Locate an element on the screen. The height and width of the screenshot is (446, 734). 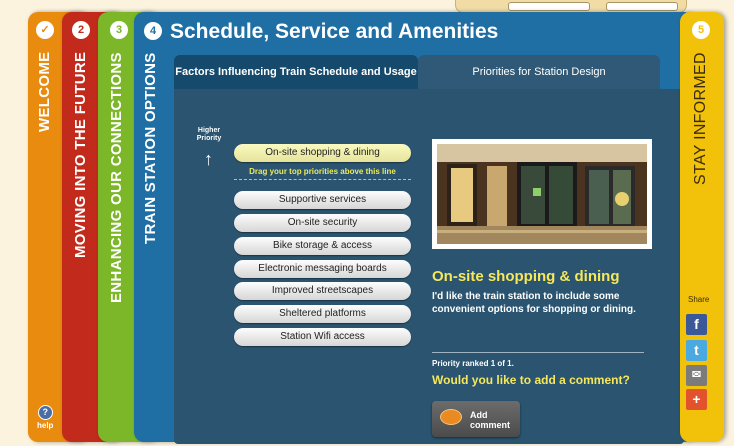
featured-title: On-site shopping & dining is located at coordinates (526, 276).